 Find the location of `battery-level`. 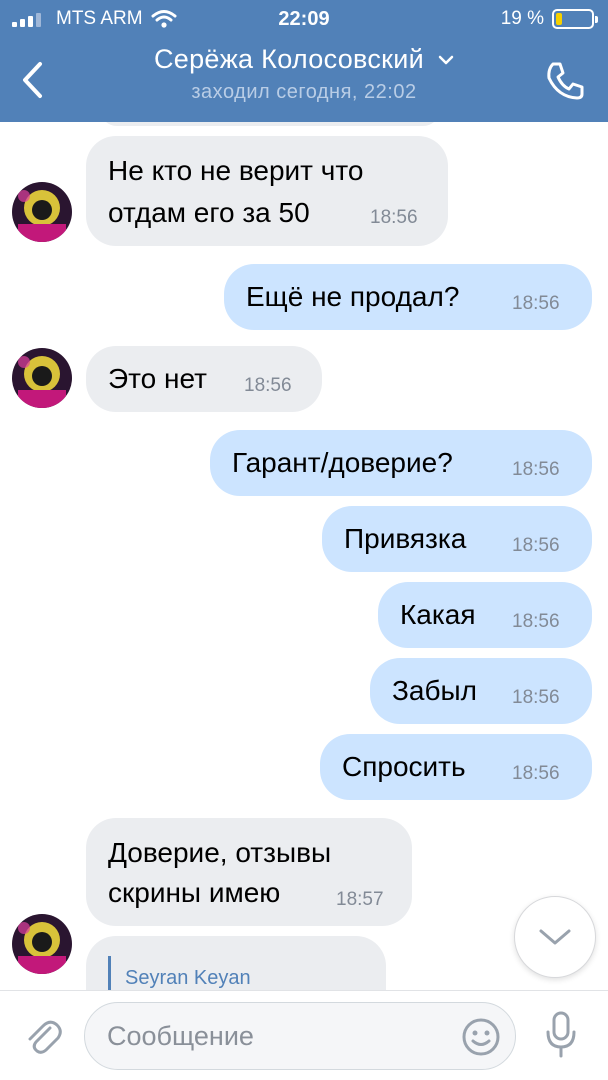

battery-level is located at coordinates (559, 19).